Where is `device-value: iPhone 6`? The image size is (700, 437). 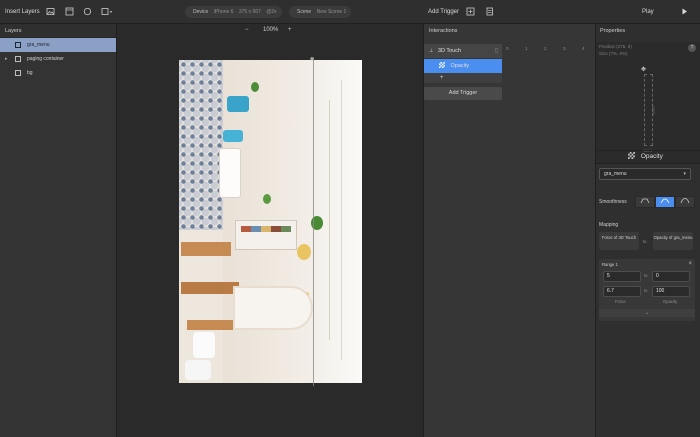
device-value: iPhone 6 is located at coordinates (223, 12).